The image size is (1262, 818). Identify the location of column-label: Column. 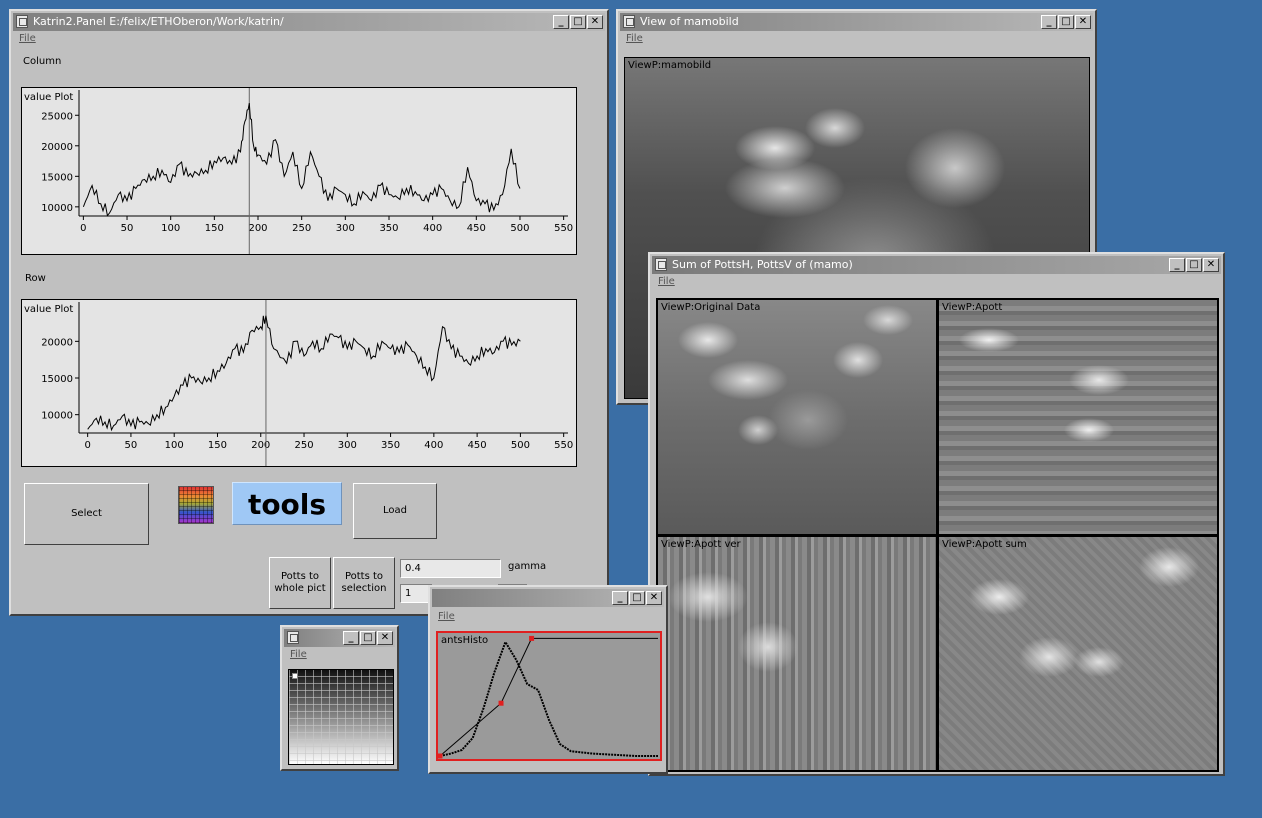
(42, 61).